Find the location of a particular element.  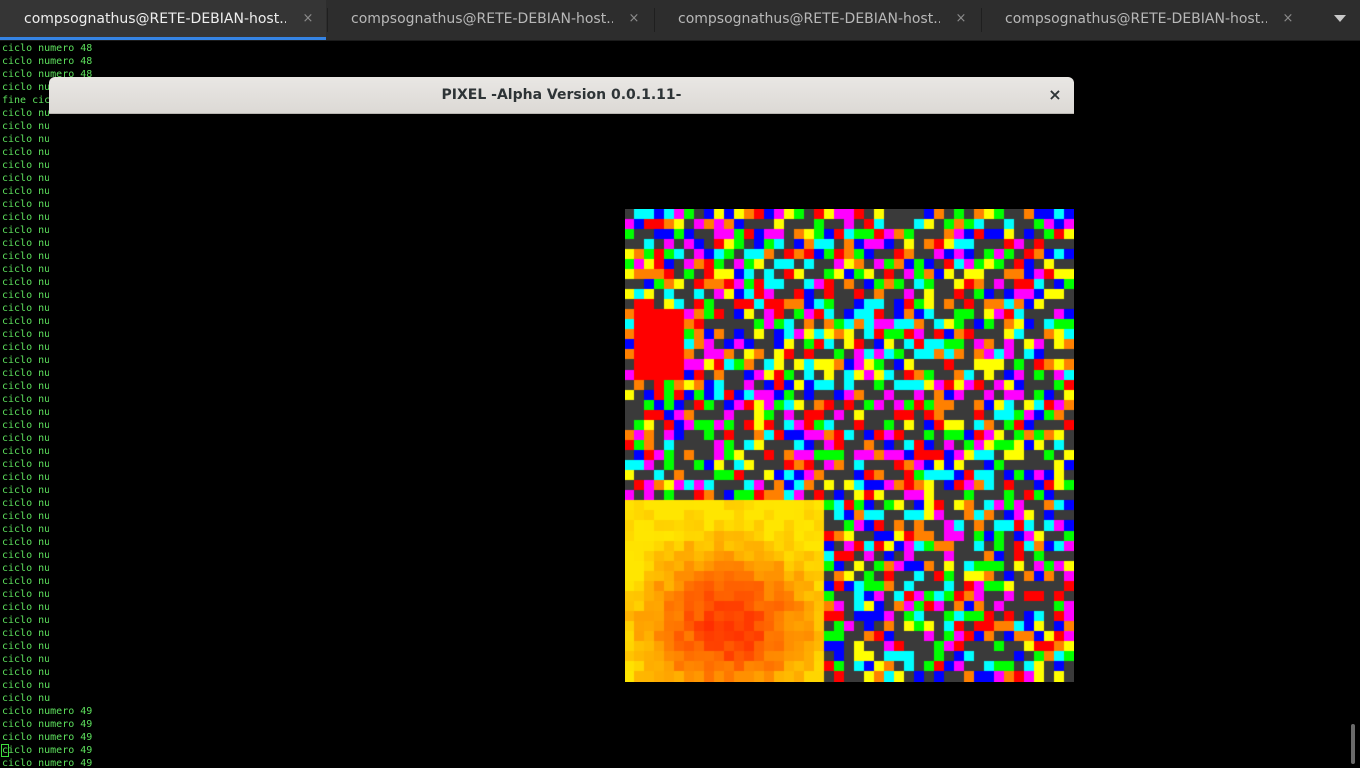

tab-terminal-4: compsognathus@RETE-DEBIAN-host... × is located at coordinates (1144, 20).